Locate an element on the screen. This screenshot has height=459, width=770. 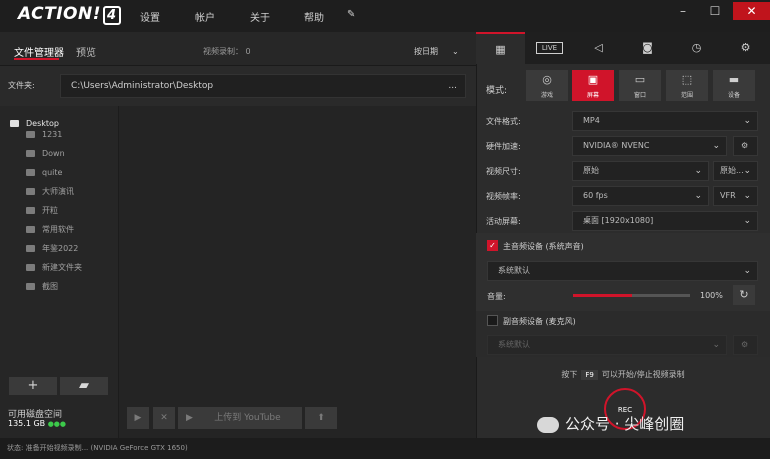
minimize-icon: – is located at coordinates (683, 11).